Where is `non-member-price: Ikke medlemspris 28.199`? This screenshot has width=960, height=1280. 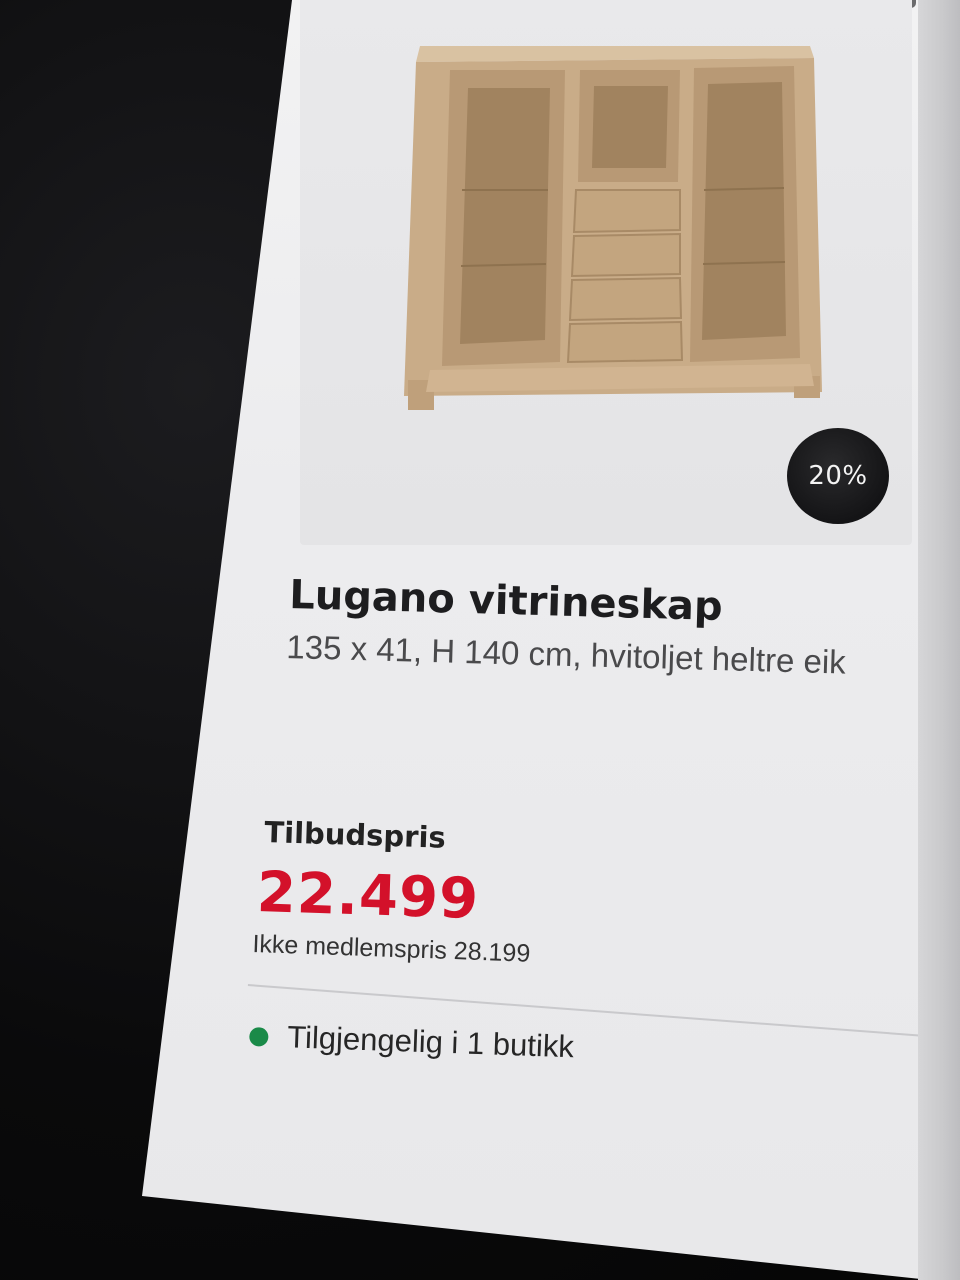
non-member-price: Ikke medlemspris 28.199 is located at coordinates (391, 949).